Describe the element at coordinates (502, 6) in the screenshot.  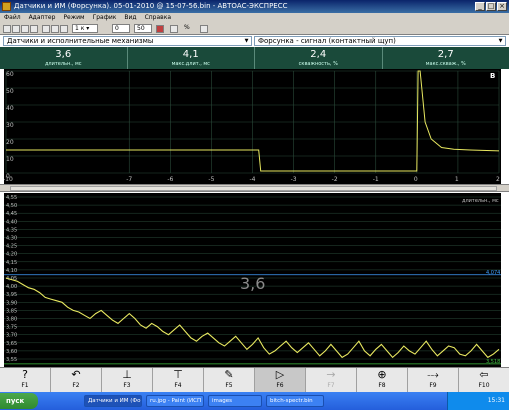
I see `close-button: ×` at that location.